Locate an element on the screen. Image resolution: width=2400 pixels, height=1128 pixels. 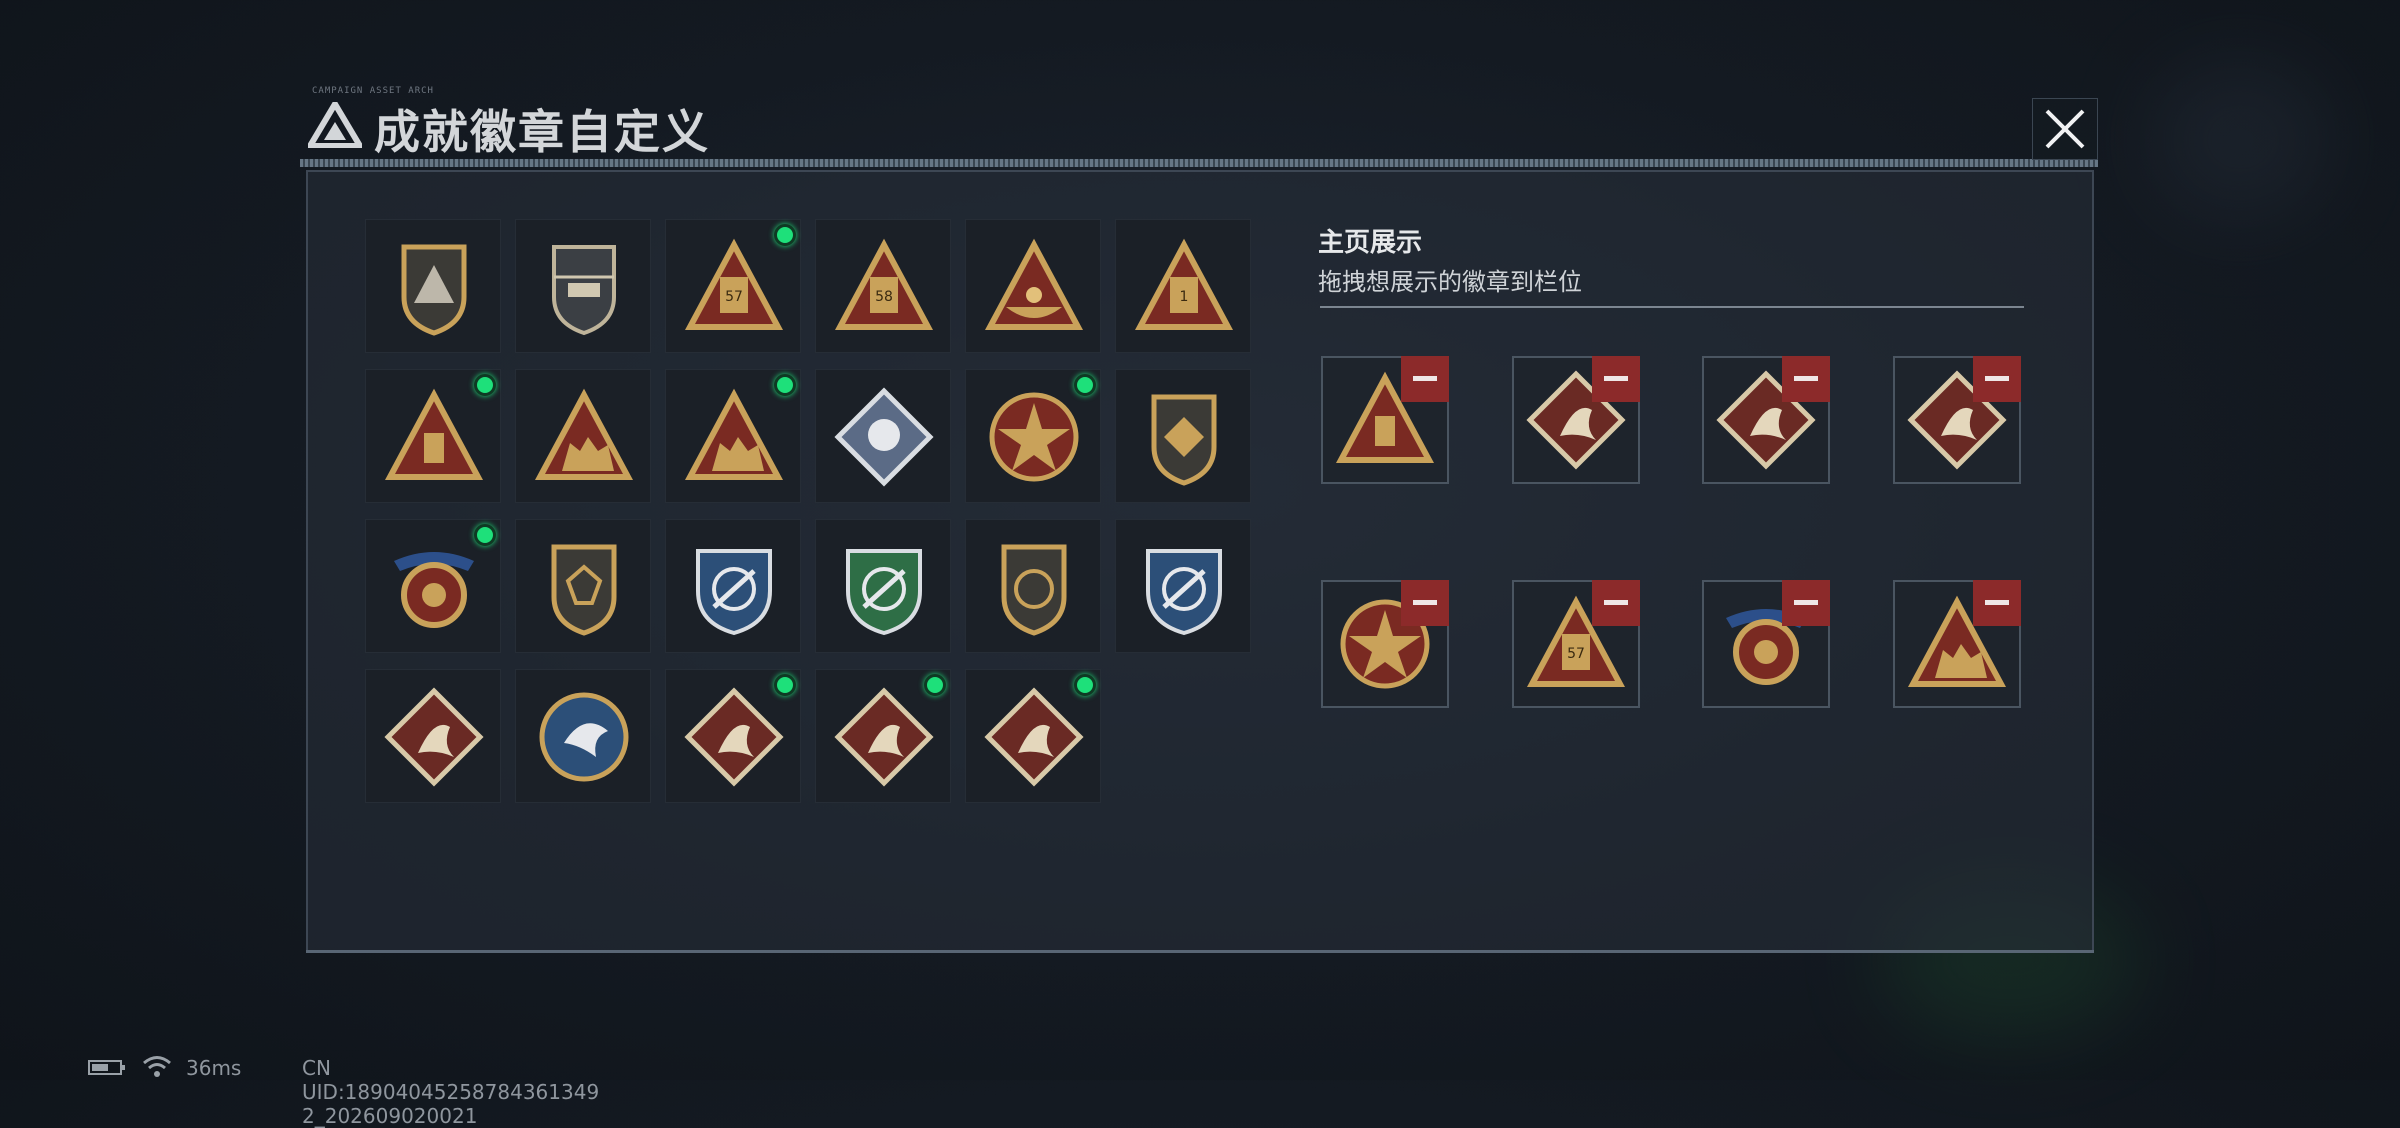
eagle-round-badge-icon is located at coordinates (584, 737).